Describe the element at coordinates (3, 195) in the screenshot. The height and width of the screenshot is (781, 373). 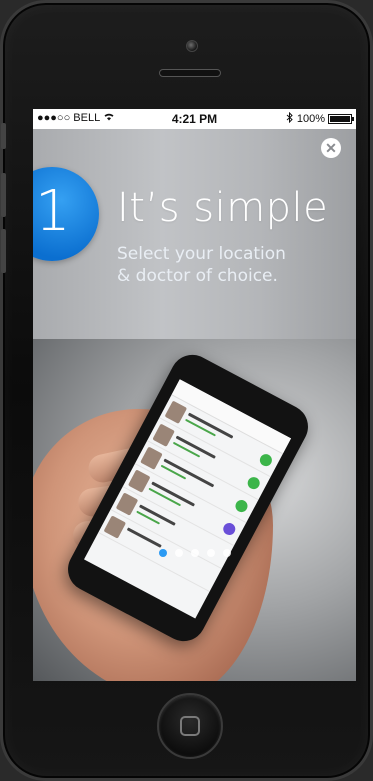
I see `volume-up-button` at that location.